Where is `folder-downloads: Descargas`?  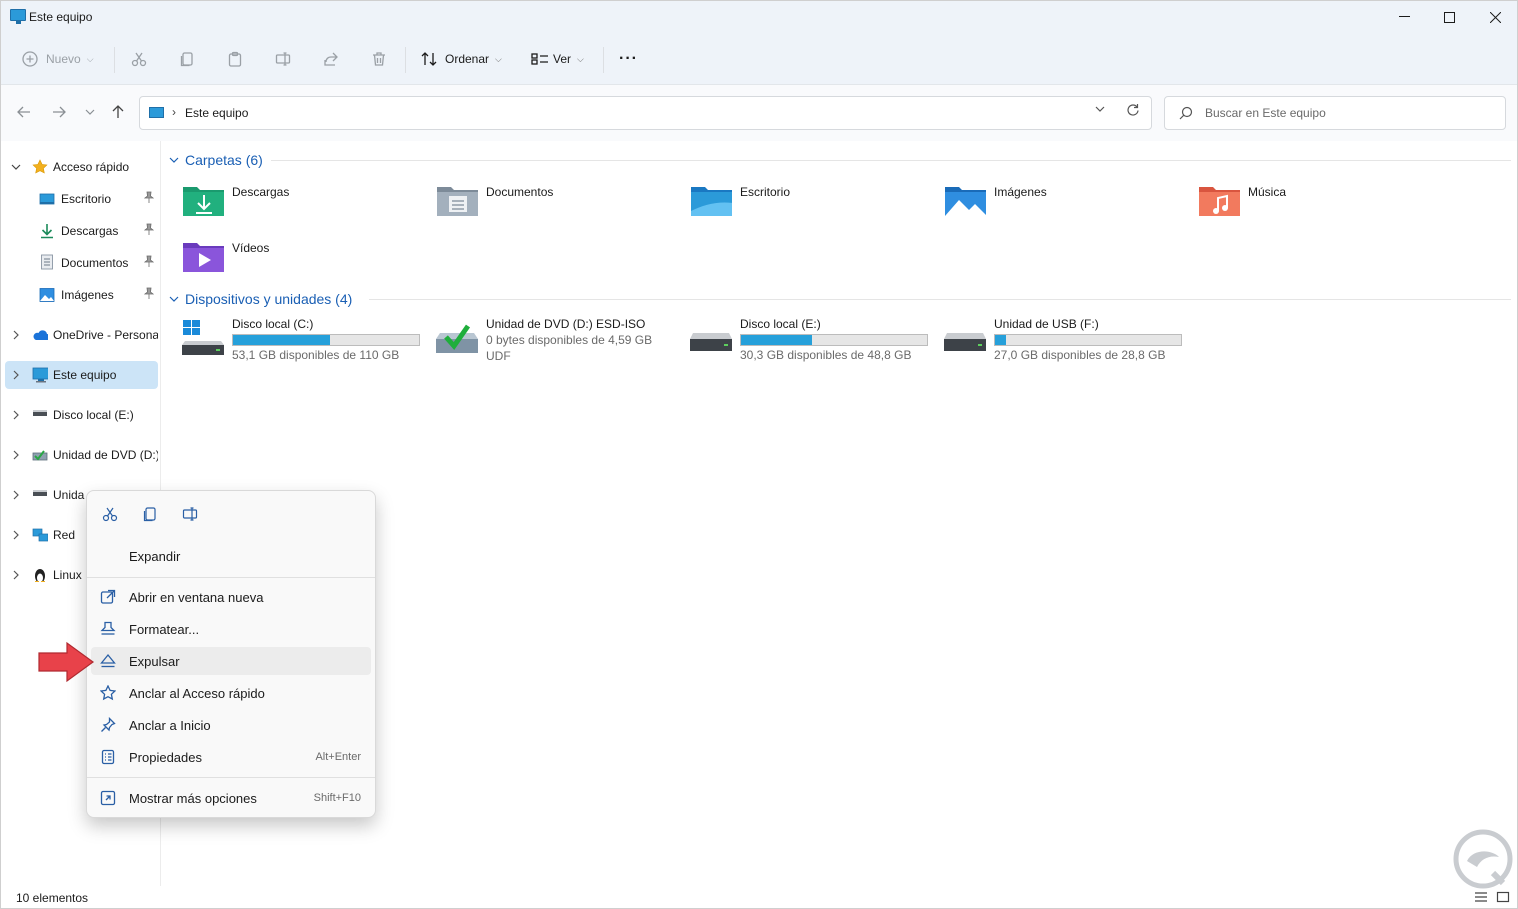 folder-downloads: Descargas is located at coordinates (307, 205).